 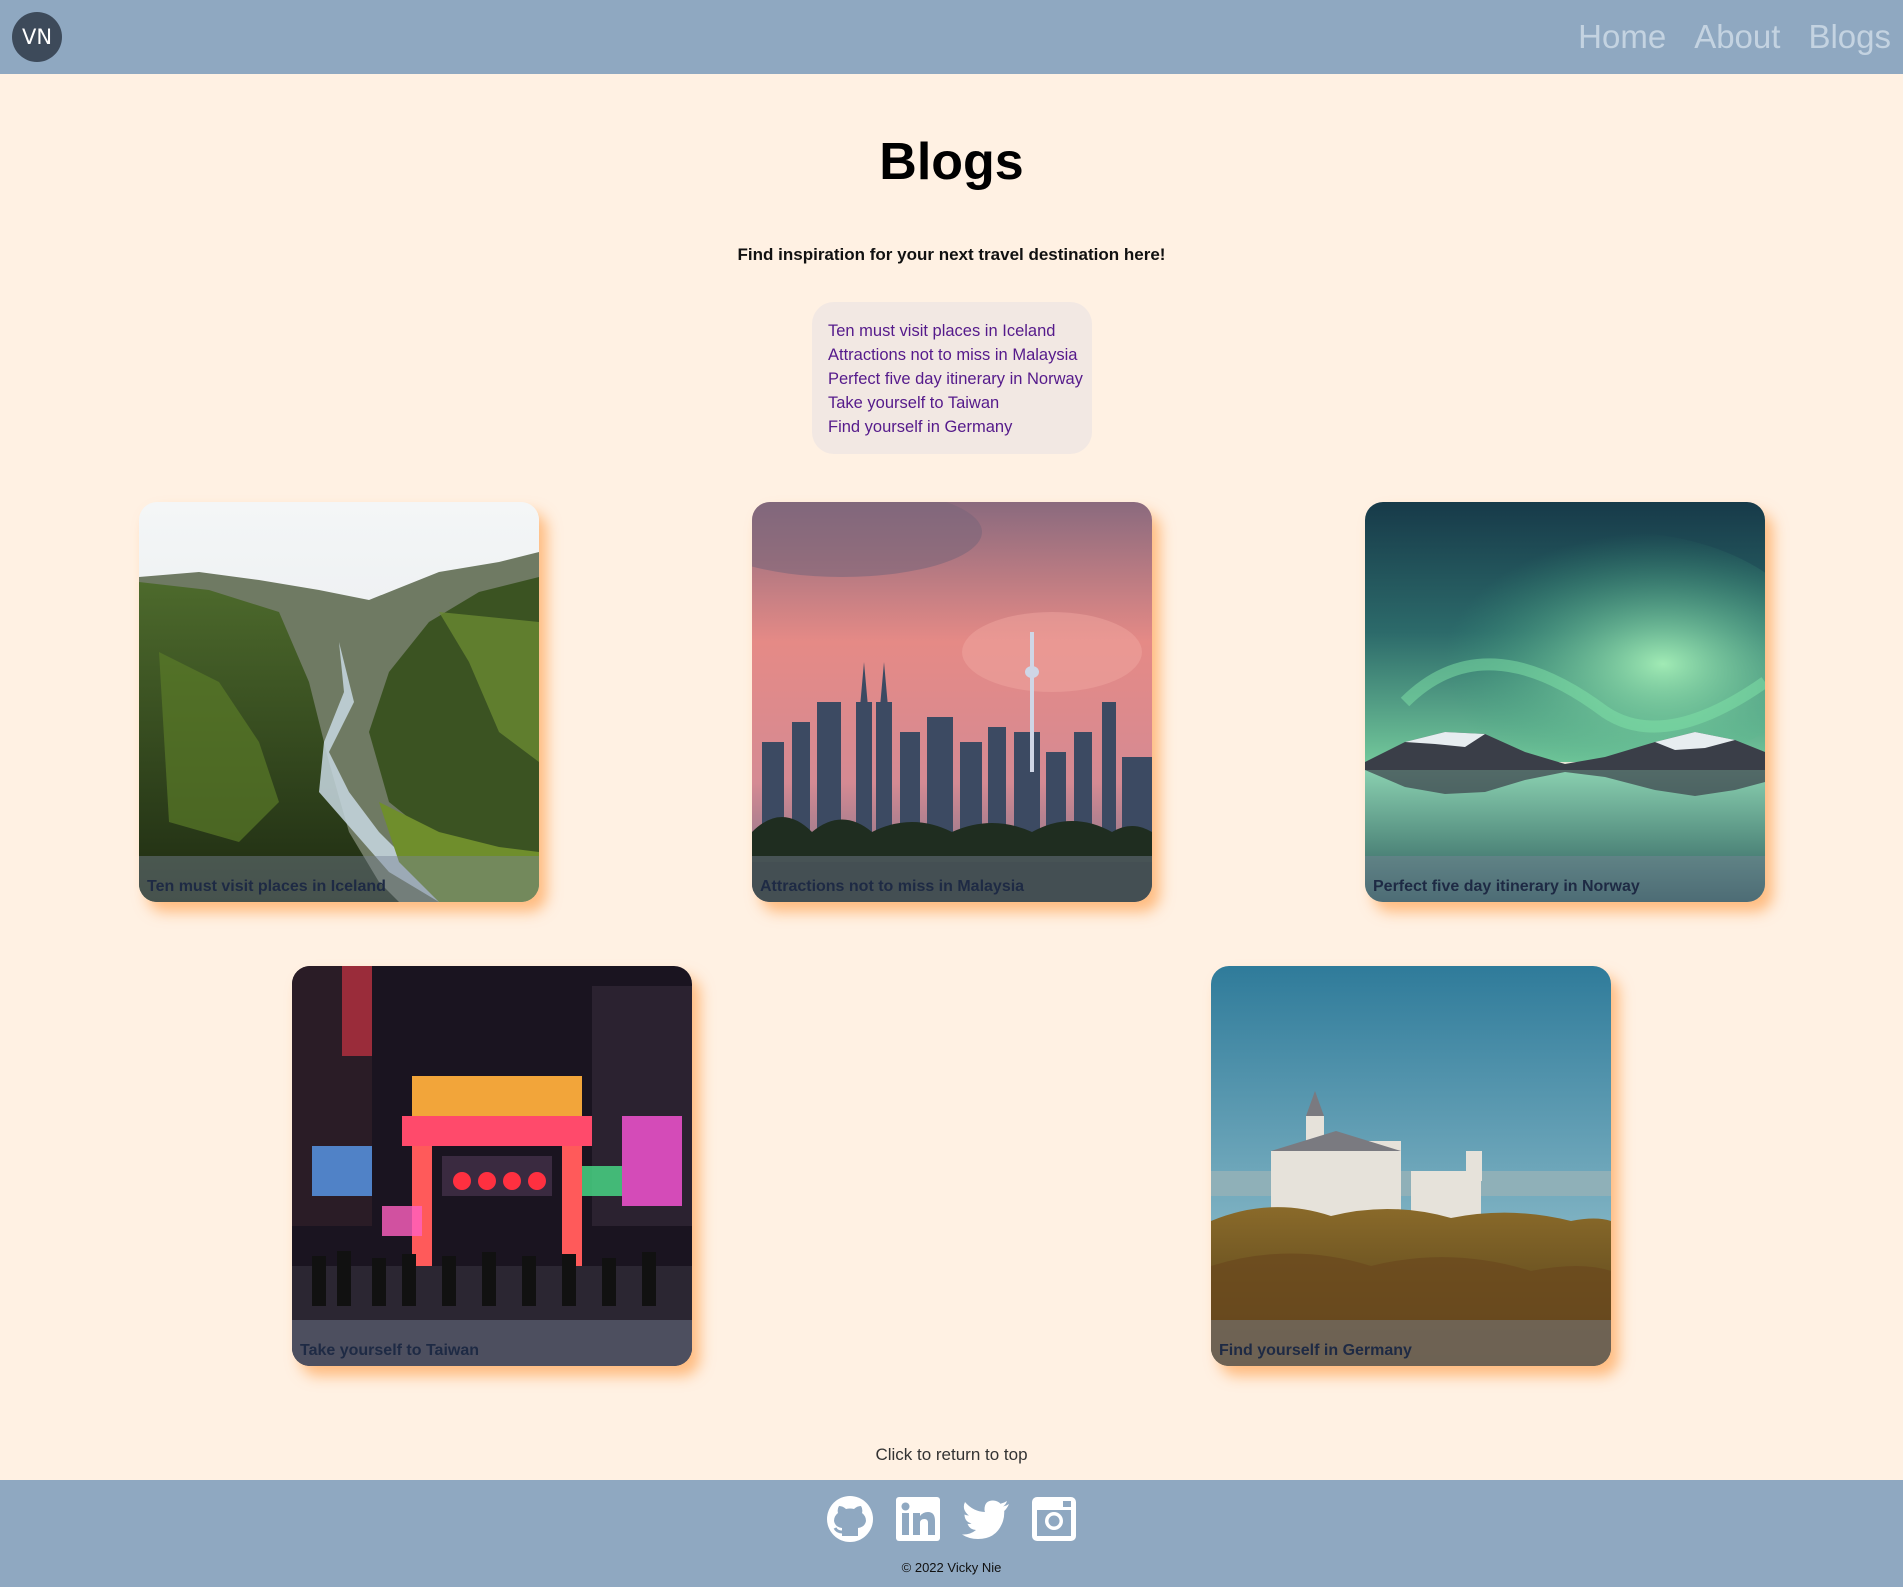 I want to click on taiwan-night-market-image, so click(x=492, y=1166).